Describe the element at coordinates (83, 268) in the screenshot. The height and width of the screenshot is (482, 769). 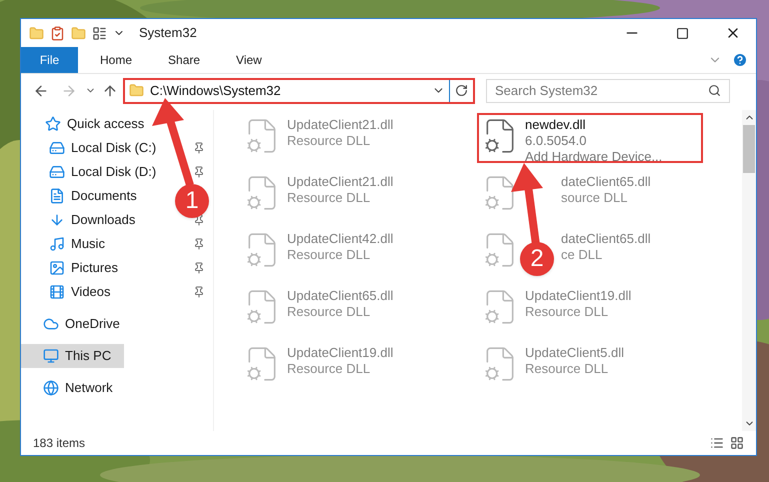
I see `sidebar-item: Pictures` at that location.